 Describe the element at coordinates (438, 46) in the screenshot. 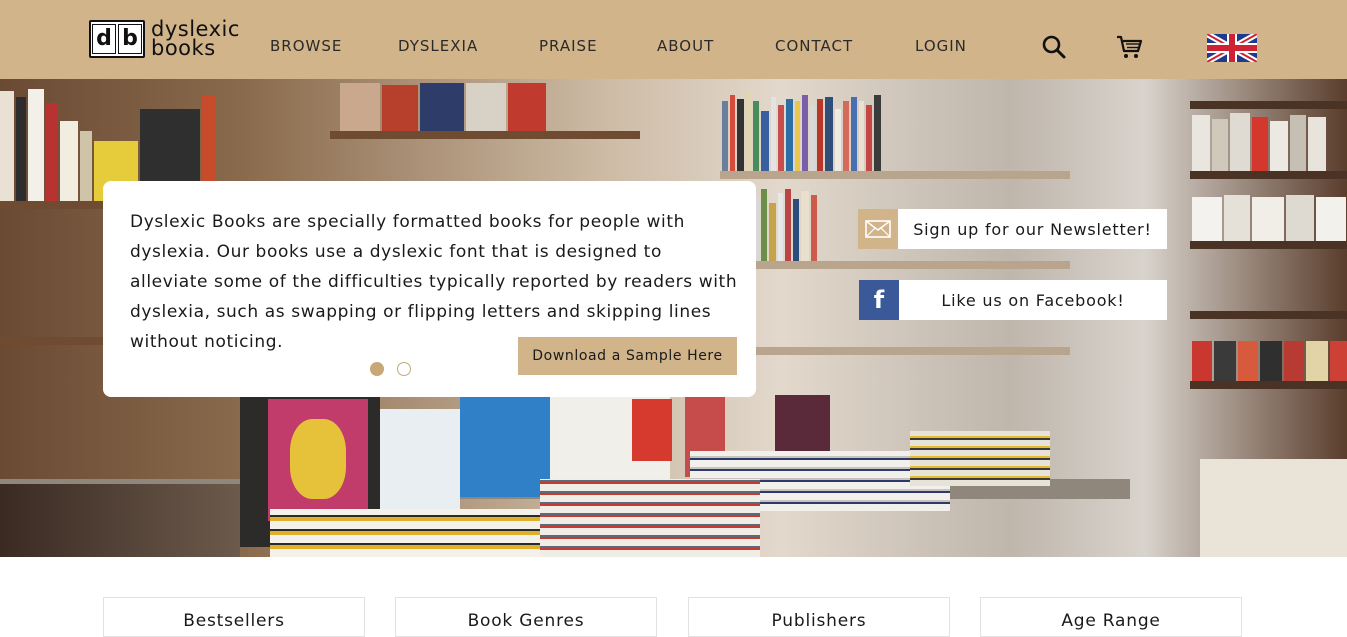

I see `nav-dyslexia: DYSLEXIA` at that location.